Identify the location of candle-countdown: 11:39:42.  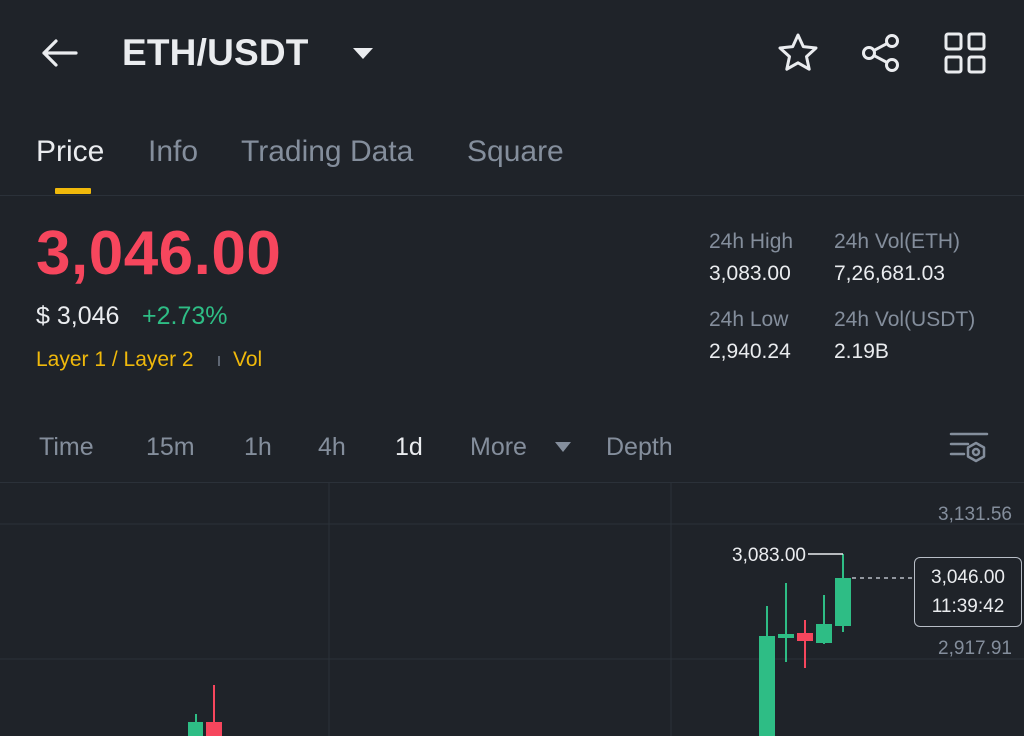
(968, 606).